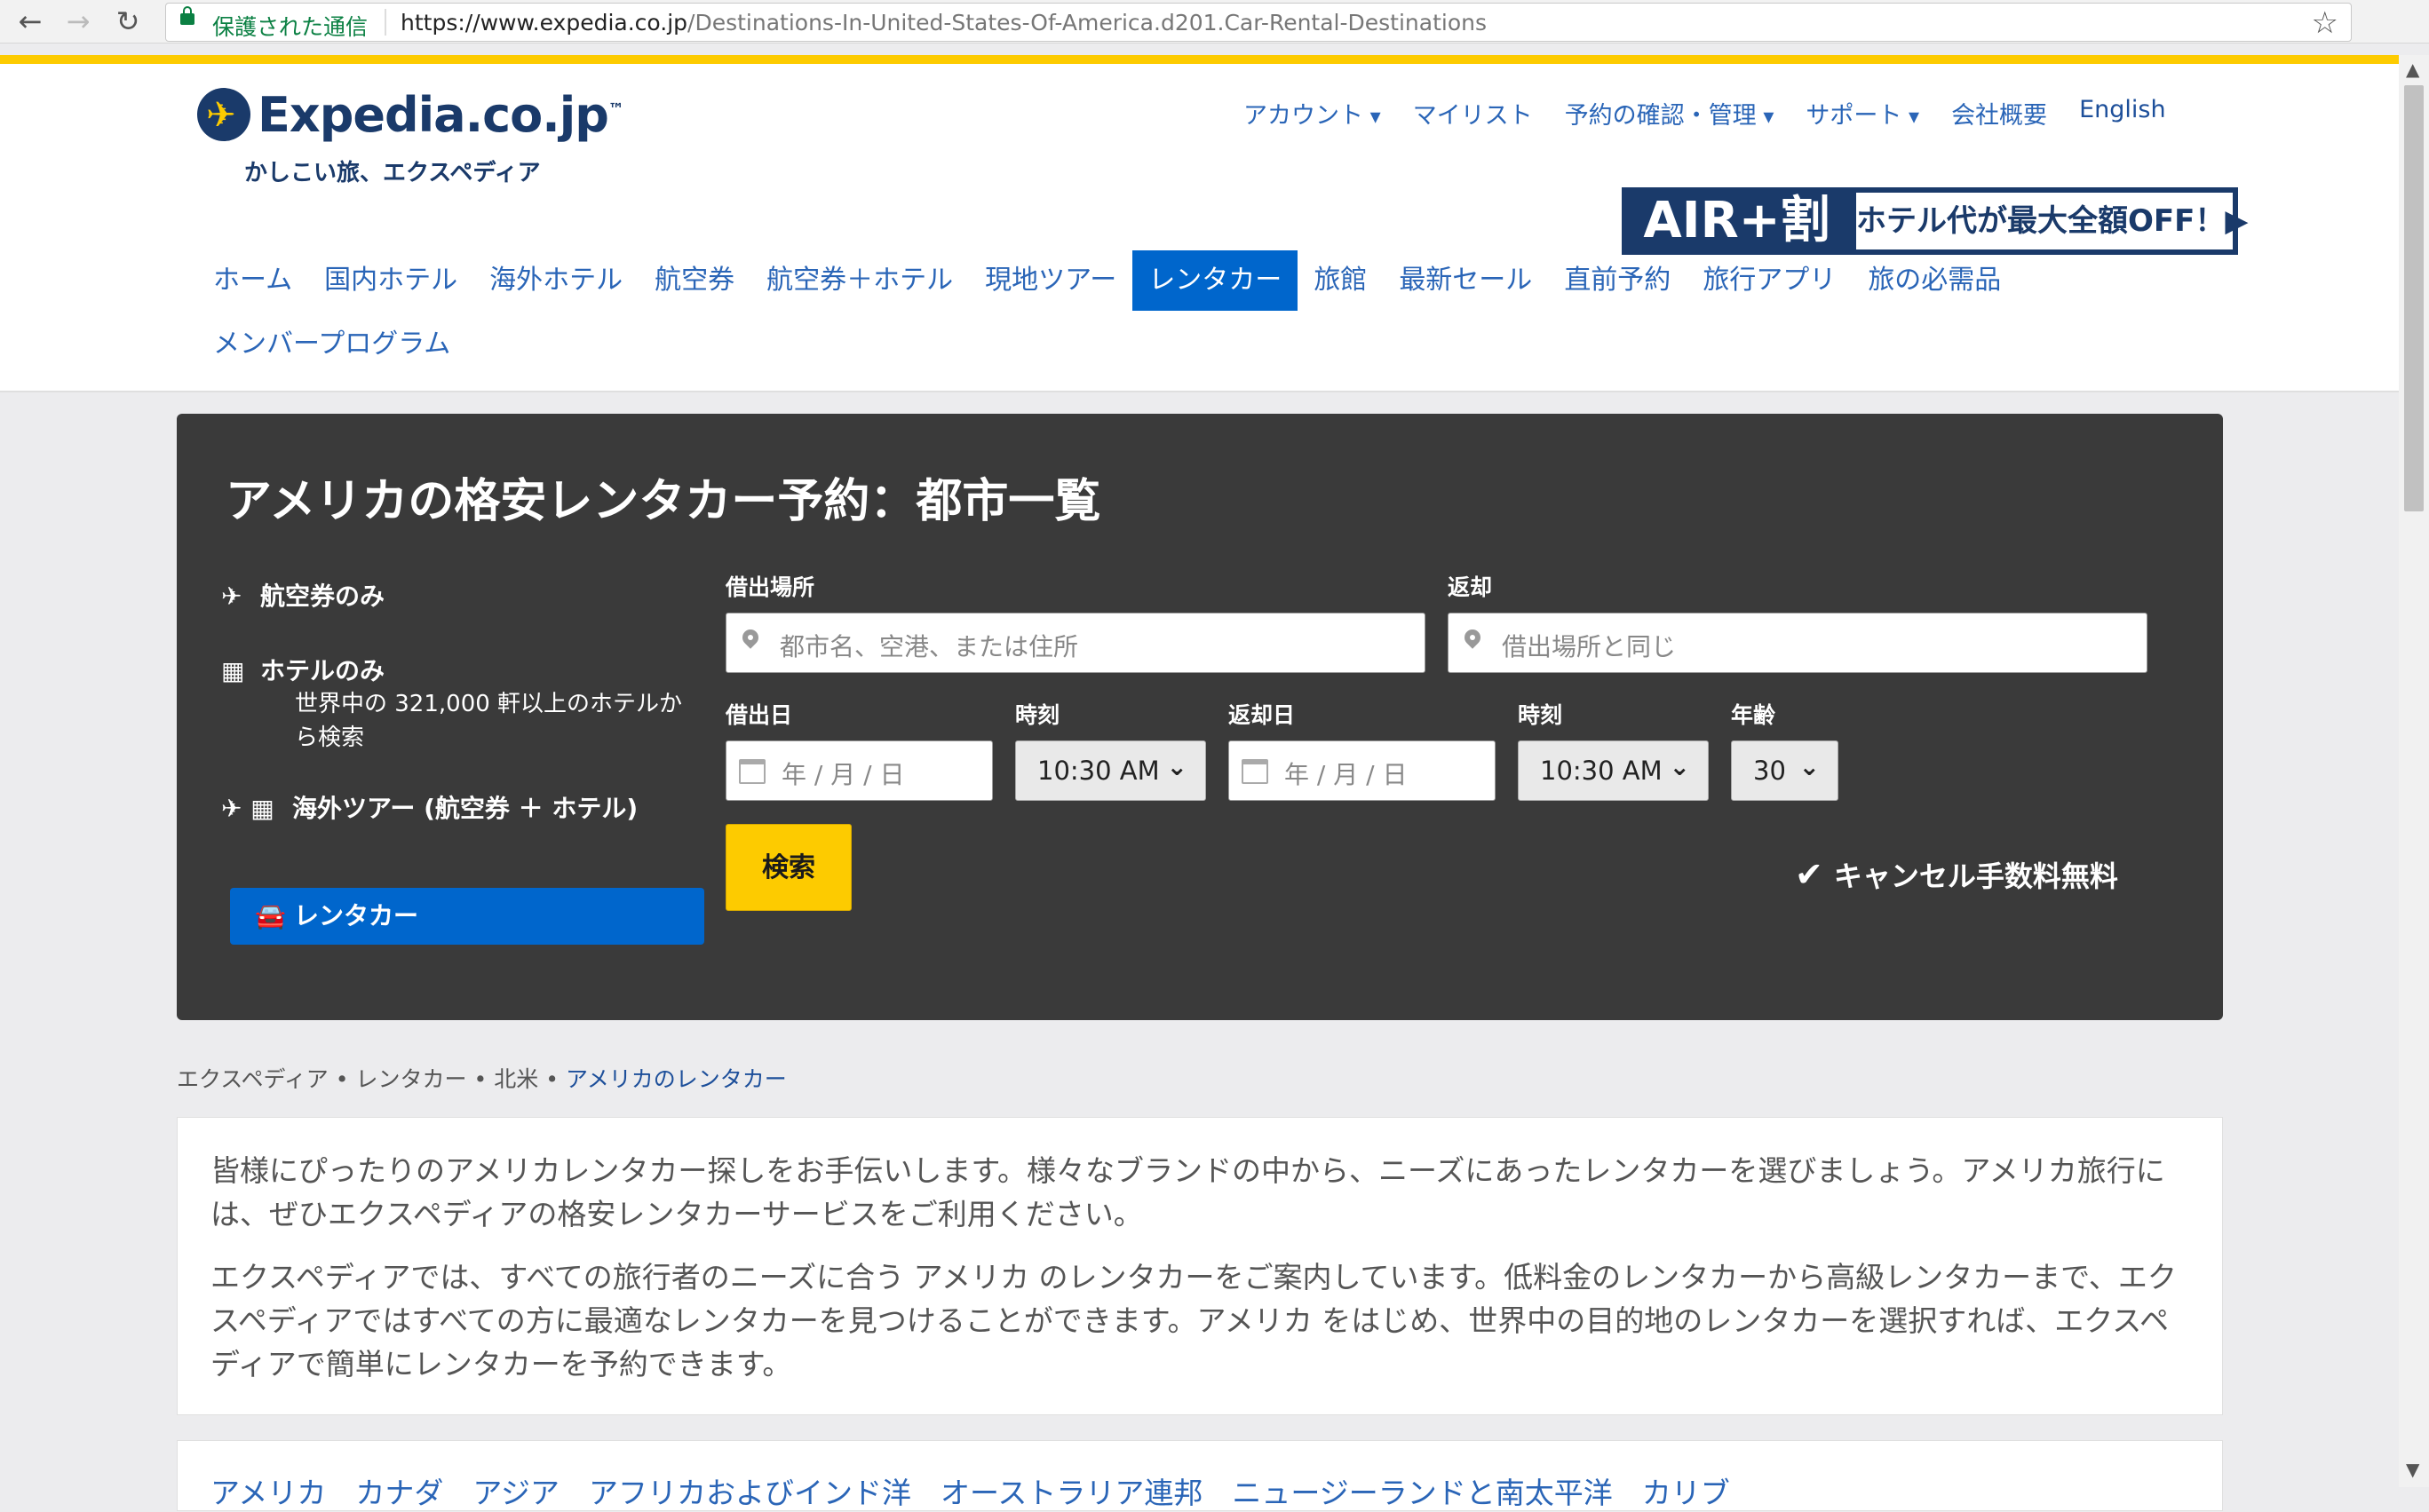 The height and width of the screenshot is (1512, 2429). Describe the element at coordinates (1976, 876) in the screenshot. I see `free-cancellation-text: キャンセル手数料無料` at that location.